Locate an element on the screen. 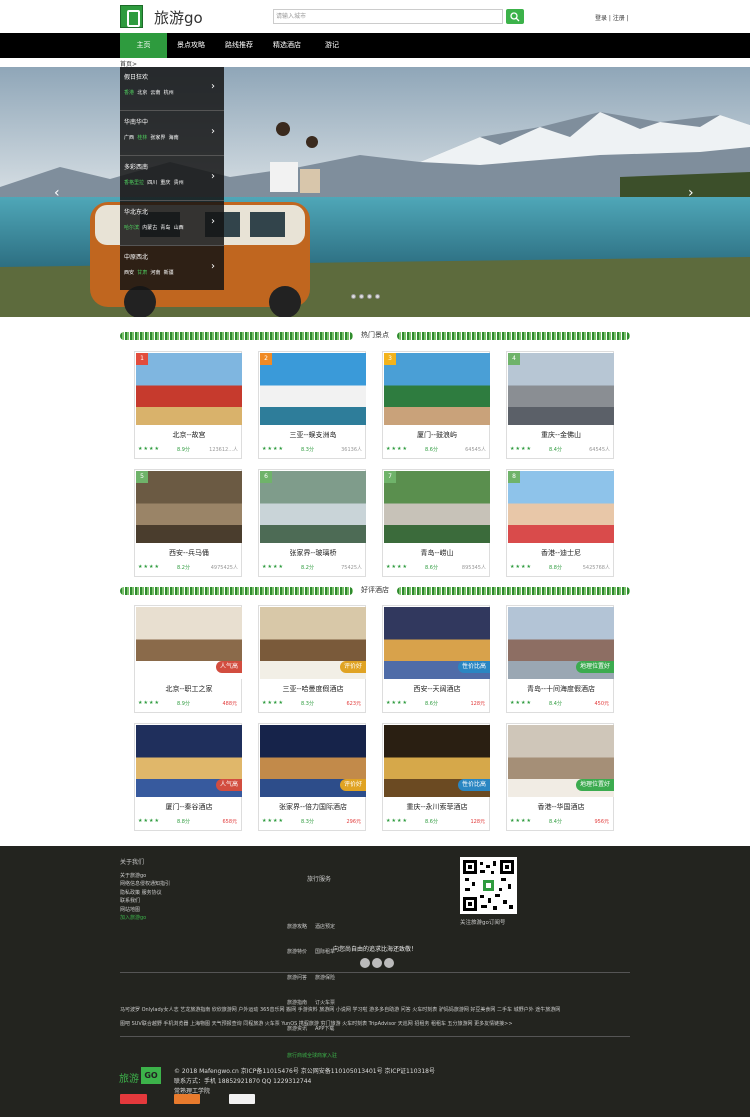  hotel-name: 西安--天阔酒店 is located at coordinates (437, 689).